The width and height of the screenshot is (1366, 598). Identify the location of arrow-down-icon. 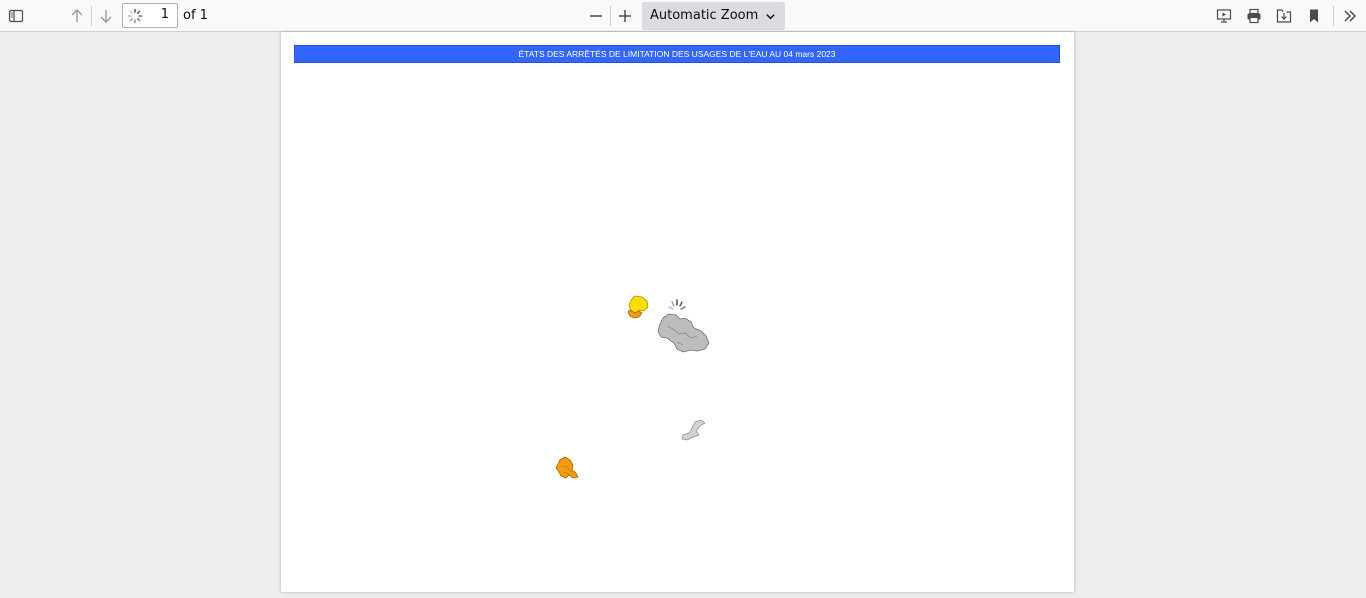
(106, 16).